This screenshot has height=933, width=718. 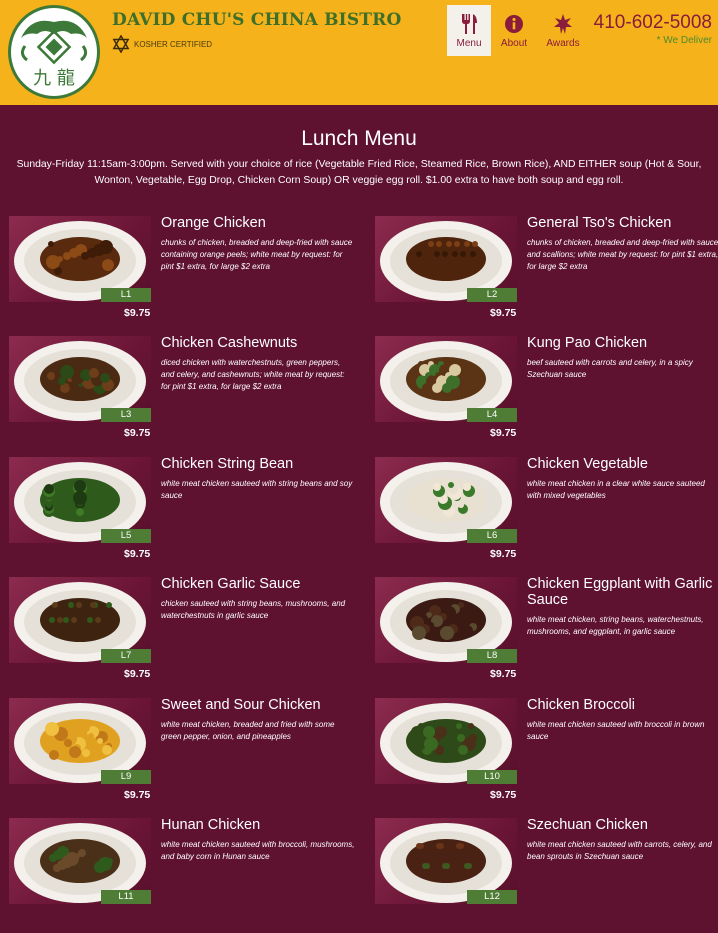 What do you see at coordinates (492, 656) in the screenshot?
I see `dish-code-badge: L8` at bounding box center [492, 656].